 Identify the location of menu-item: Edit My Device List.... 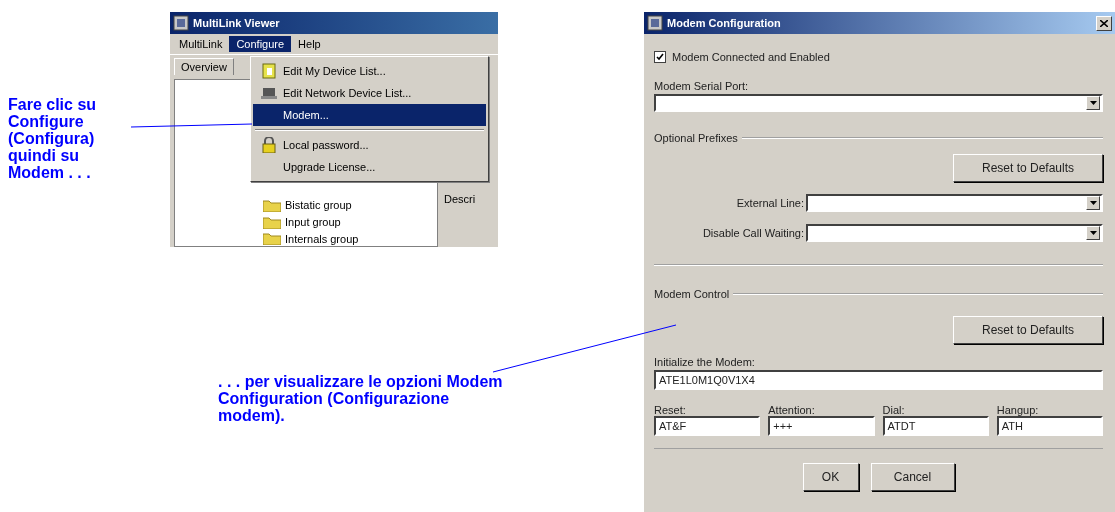
(369, 71).